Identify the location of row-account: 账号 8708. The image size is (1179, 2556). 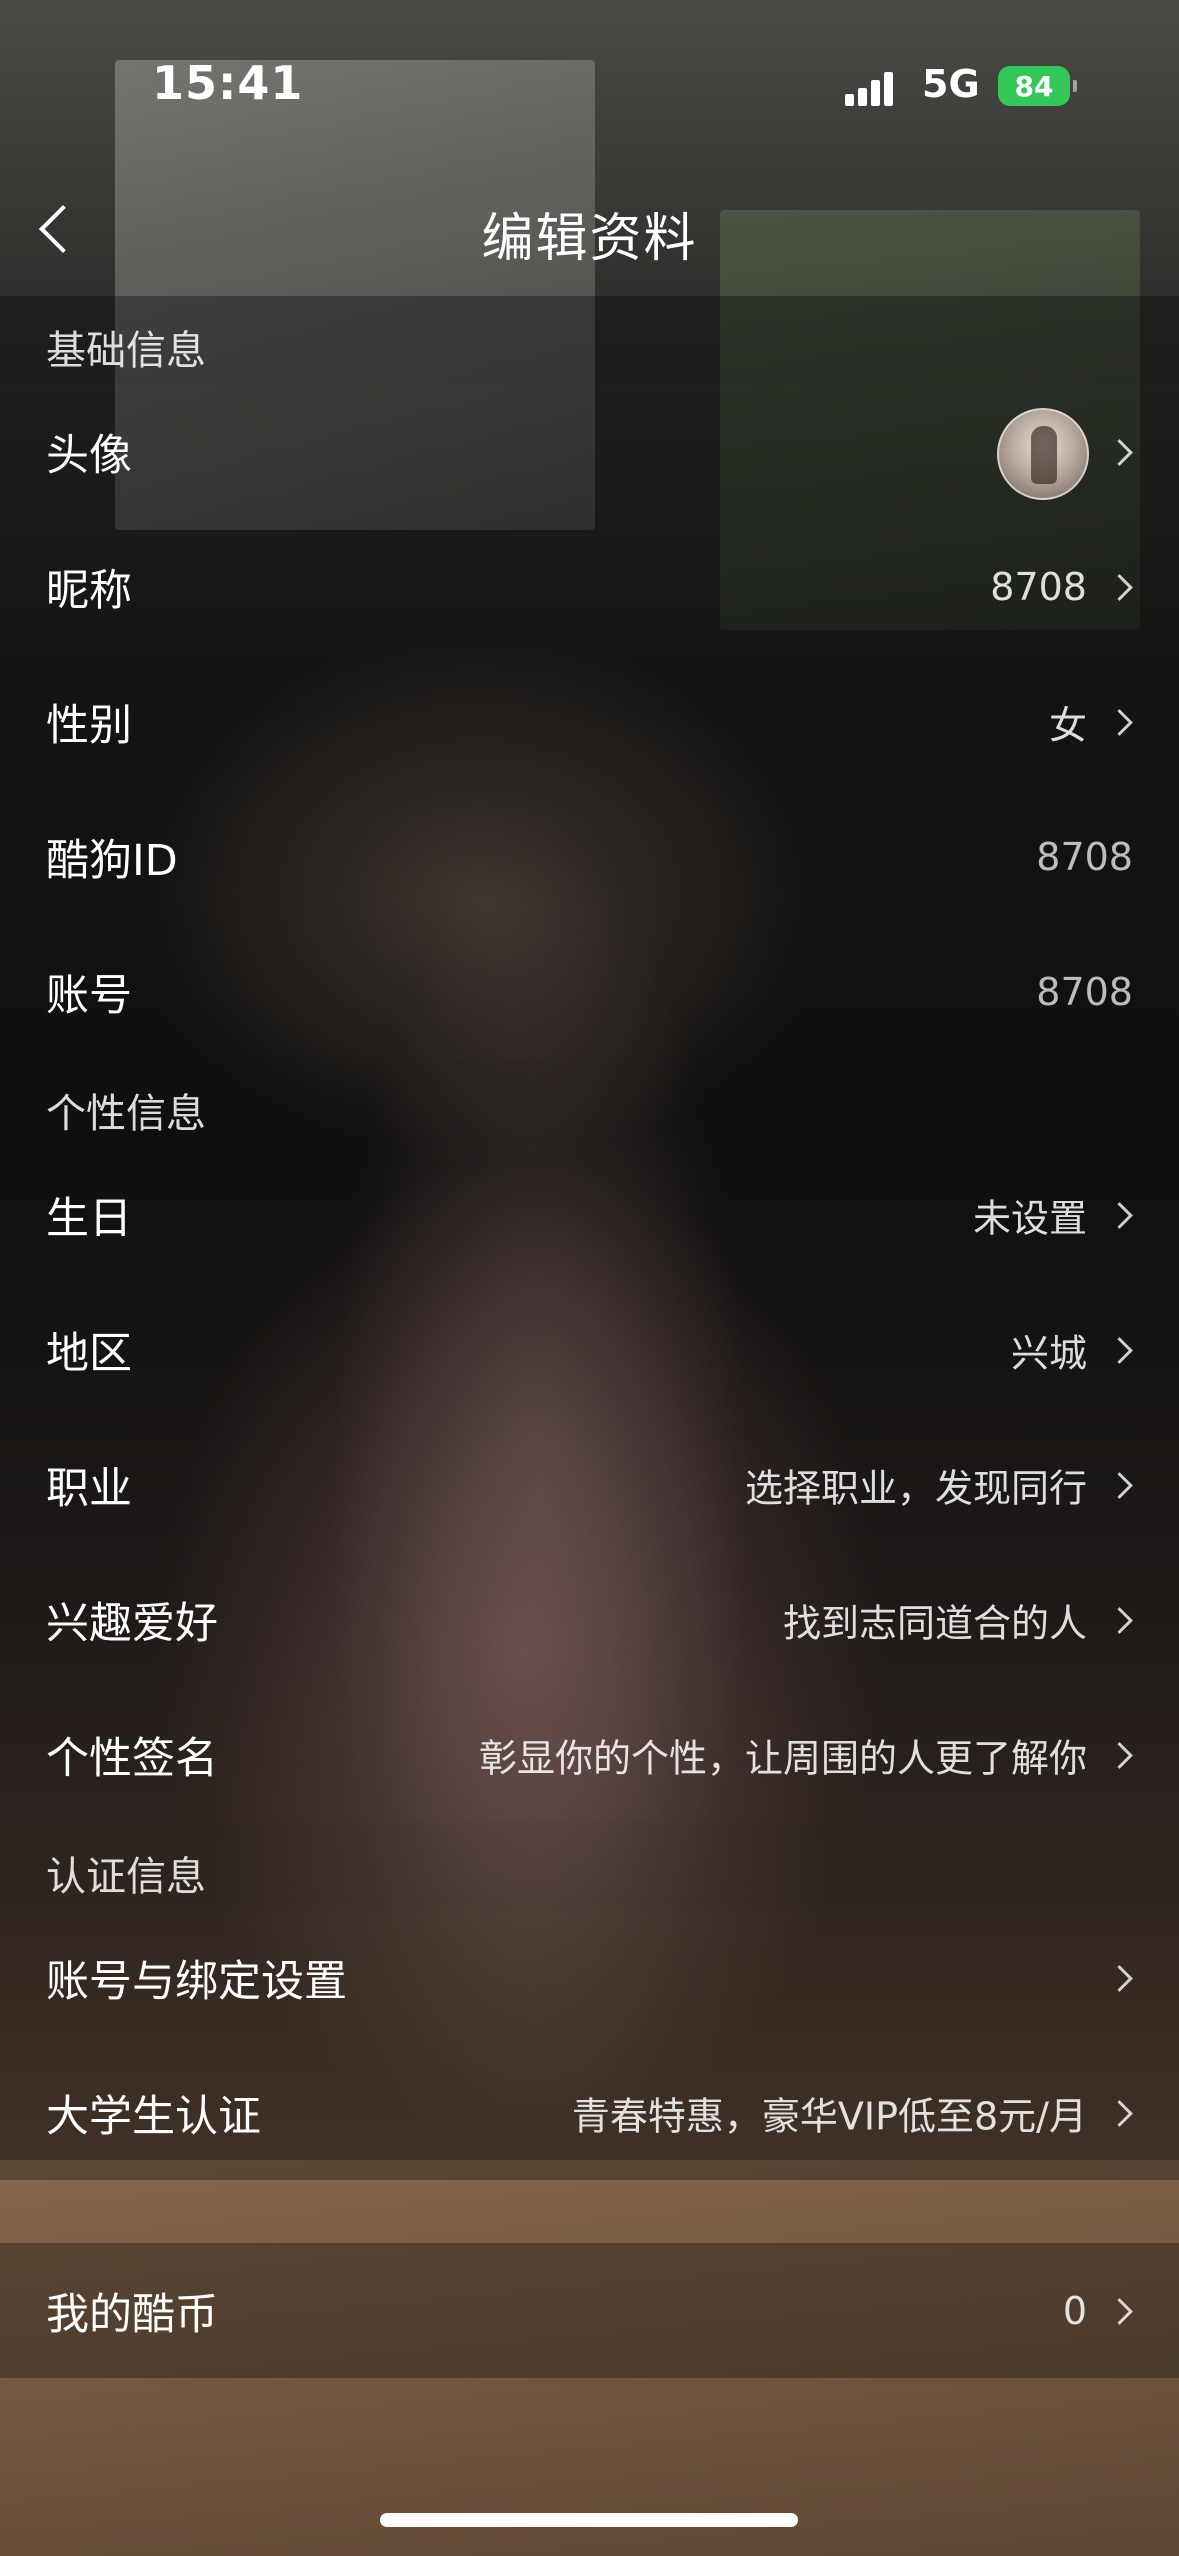
(589, 991).